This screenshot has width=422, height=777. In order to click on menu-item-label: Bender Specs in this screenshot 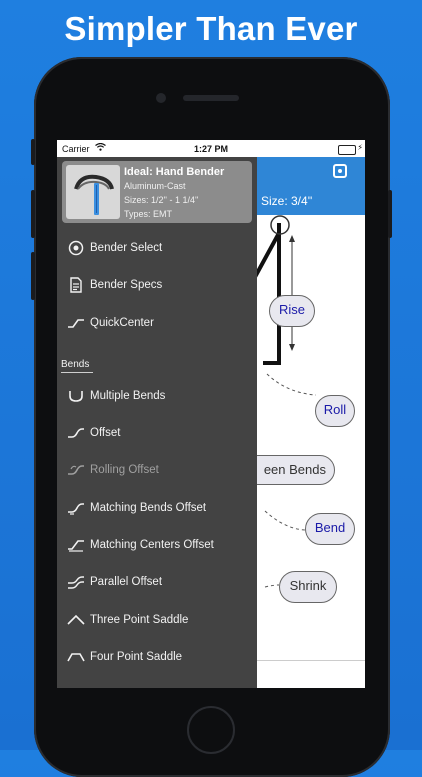, I will do `click(126, 285)`.